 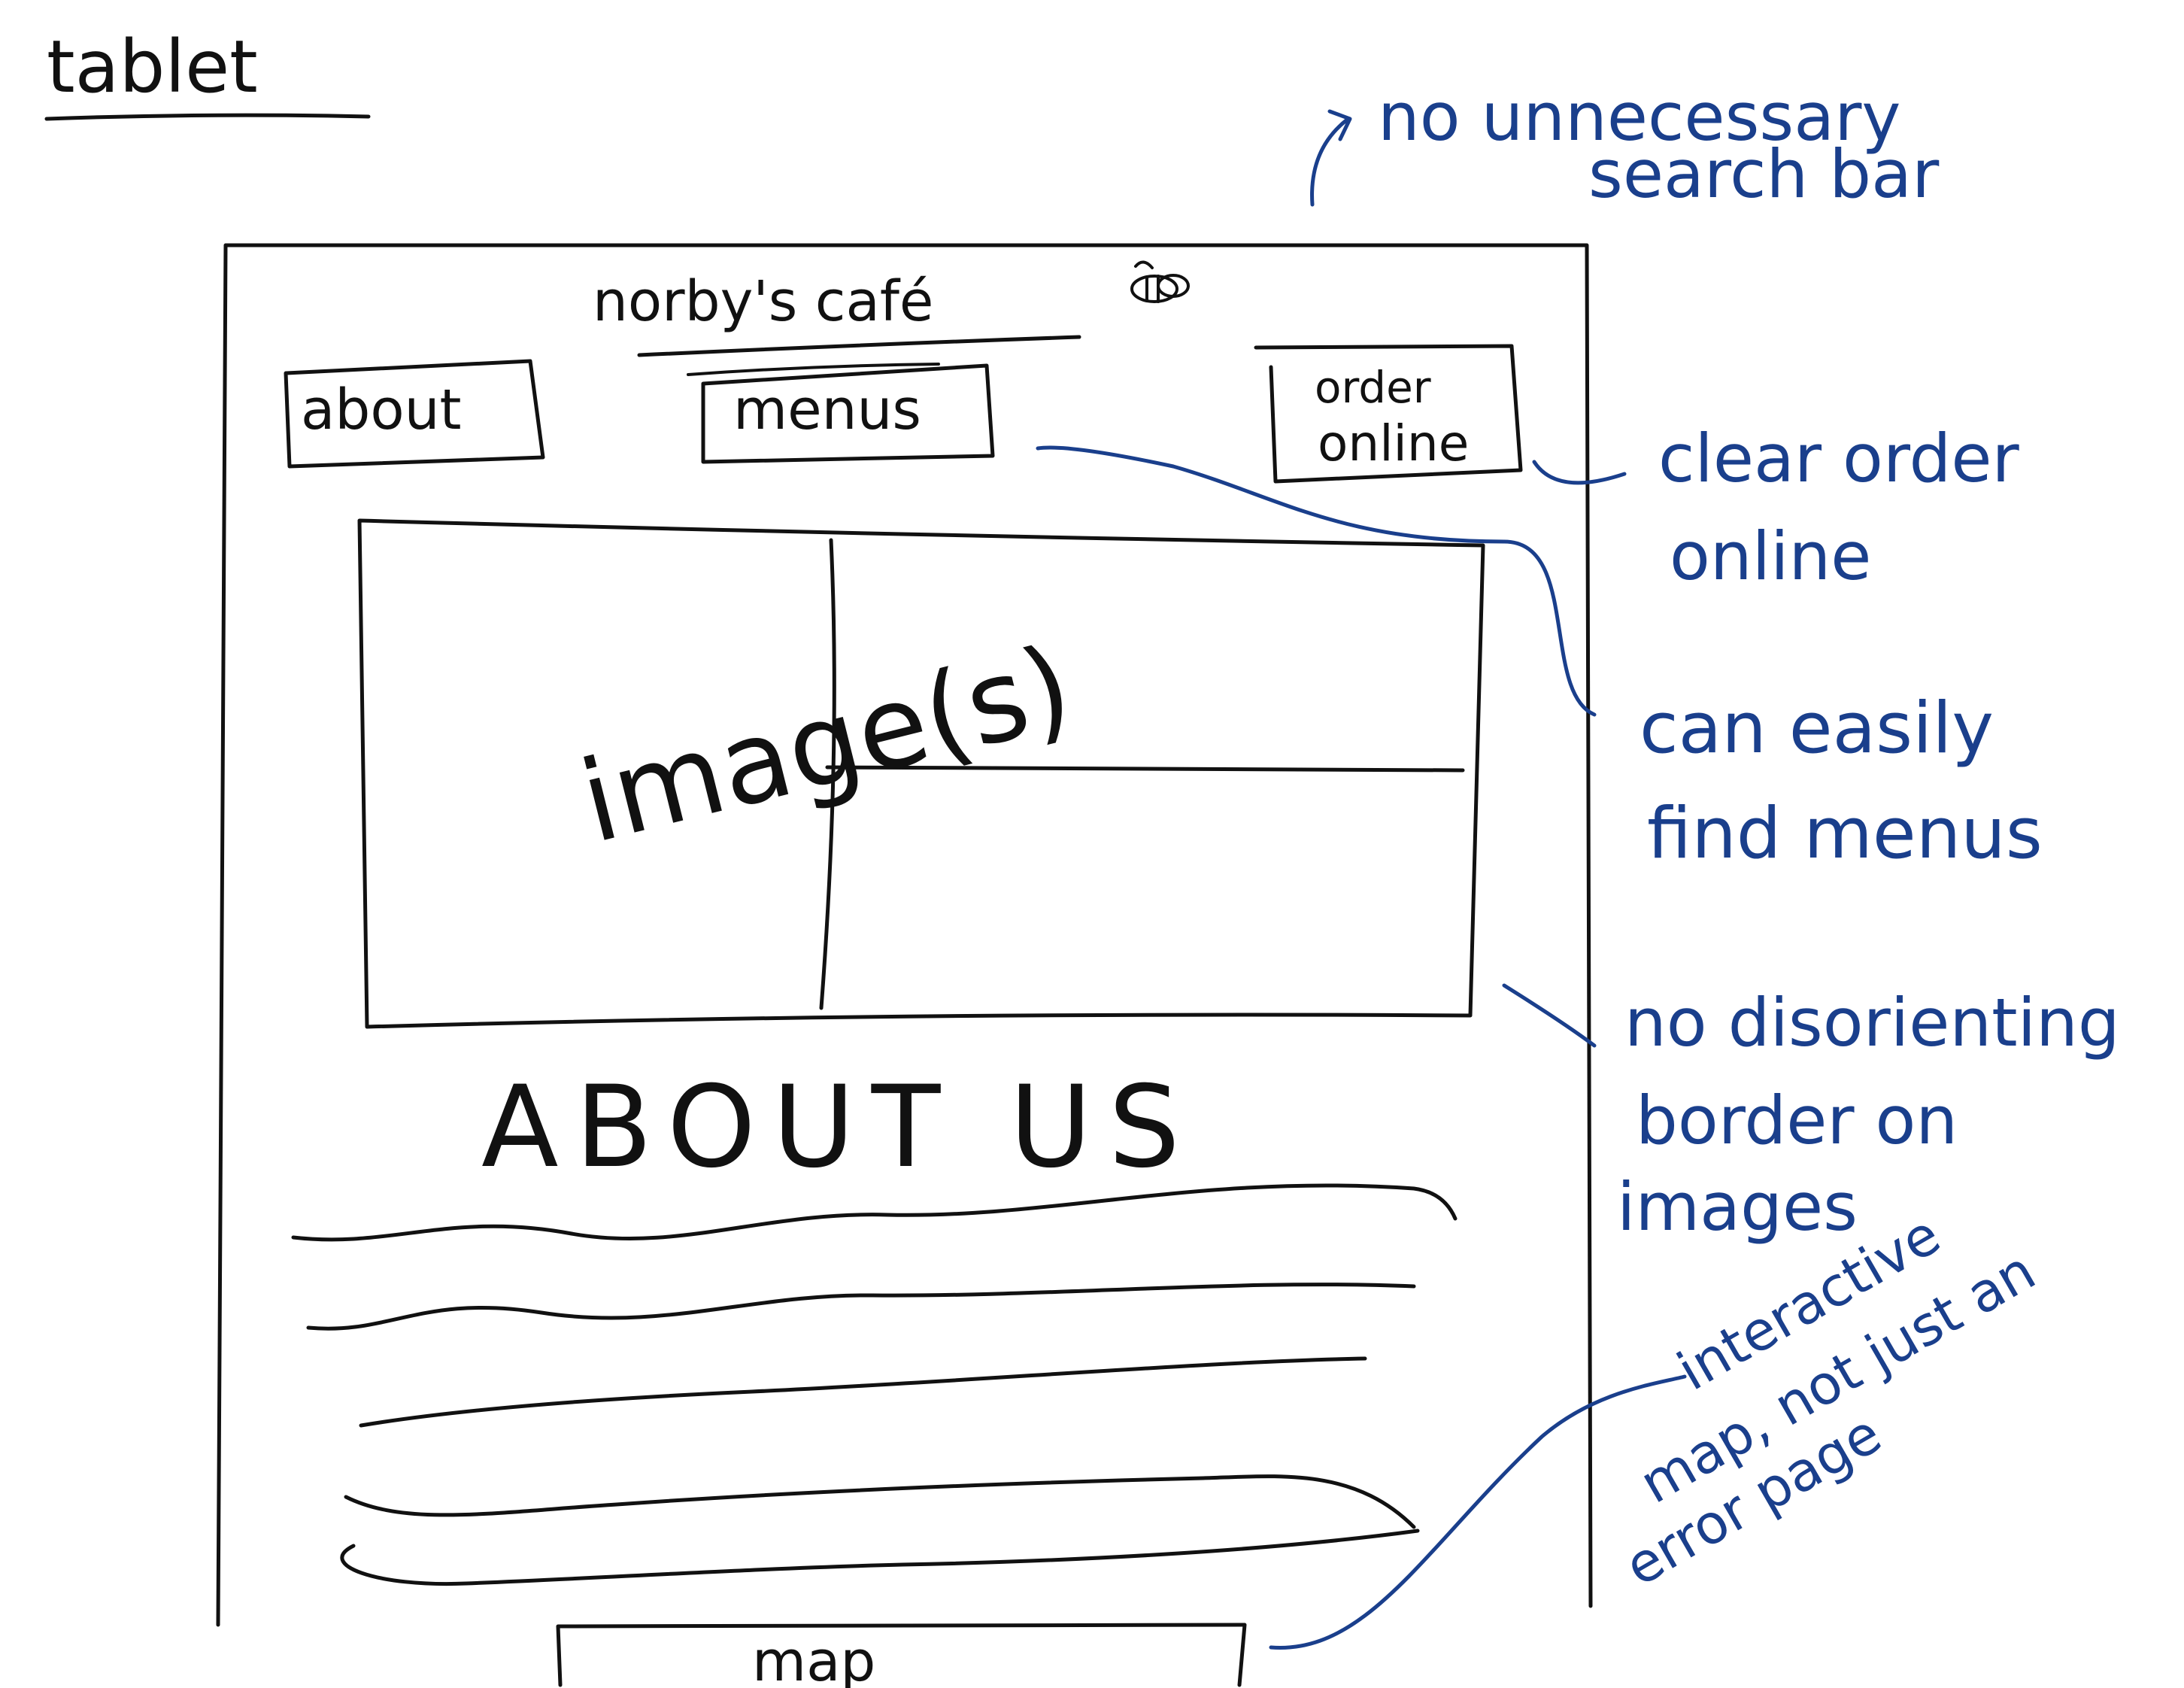 I want to click on menus-nav-button: menus, so click(x=841, y=413).